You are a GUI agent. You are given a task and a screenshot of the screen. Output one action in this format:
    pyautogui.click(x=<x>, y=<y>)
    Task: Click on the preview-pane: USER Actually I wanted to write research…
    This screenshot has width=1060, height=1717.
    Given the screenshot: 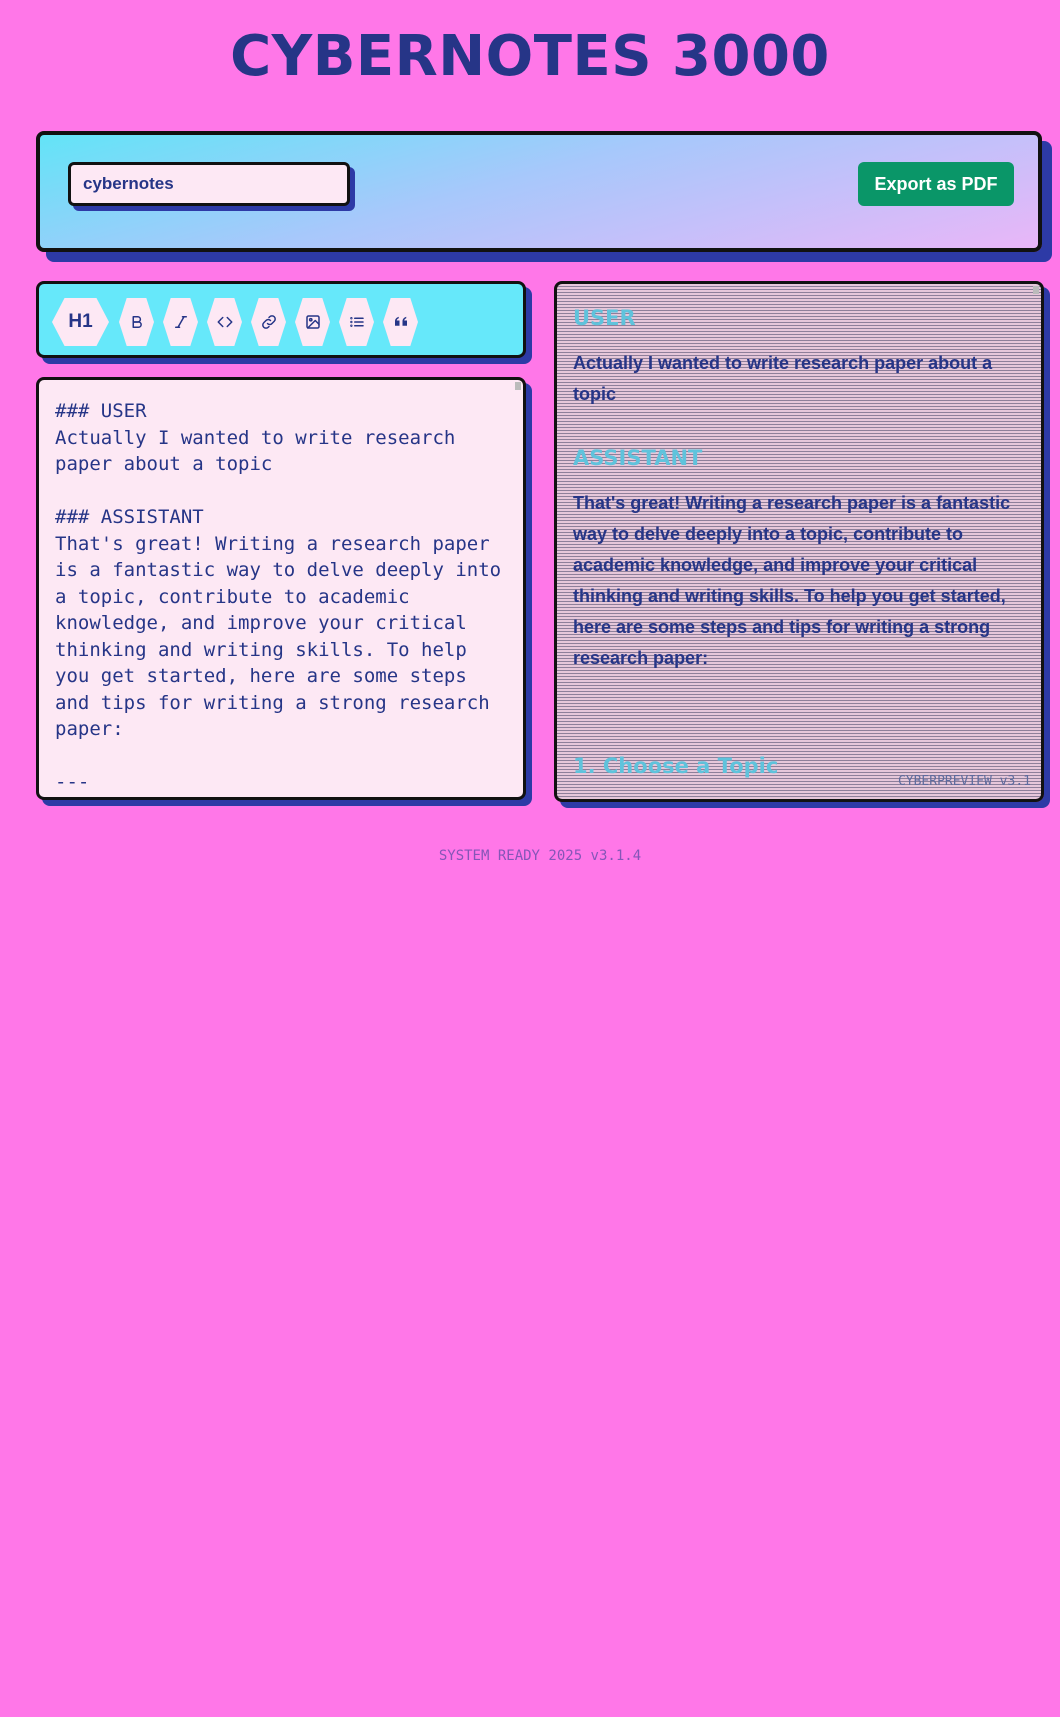 What is the action you would take?
    pyautogui.click(x=799, y=541)
    